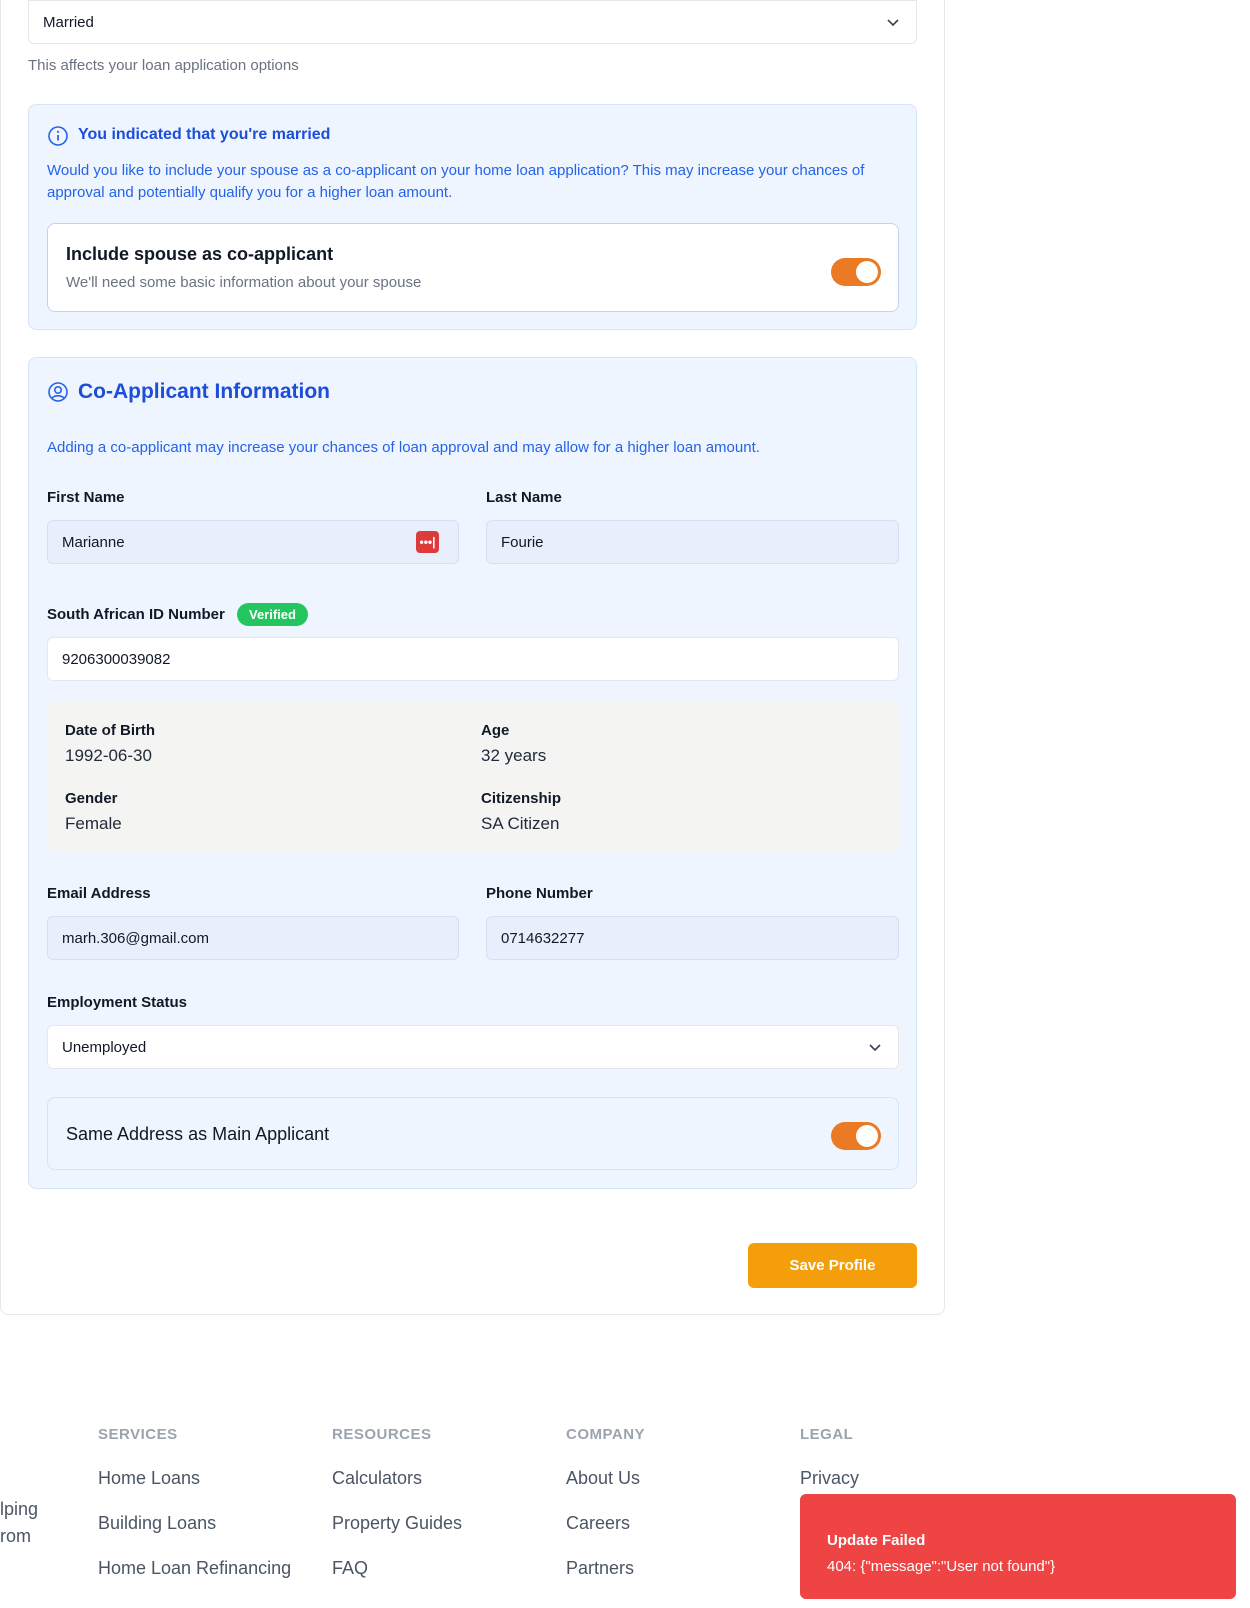 The image size is (1250, 1608). I want to click on marital-status-value: Married, so click(68, 22).